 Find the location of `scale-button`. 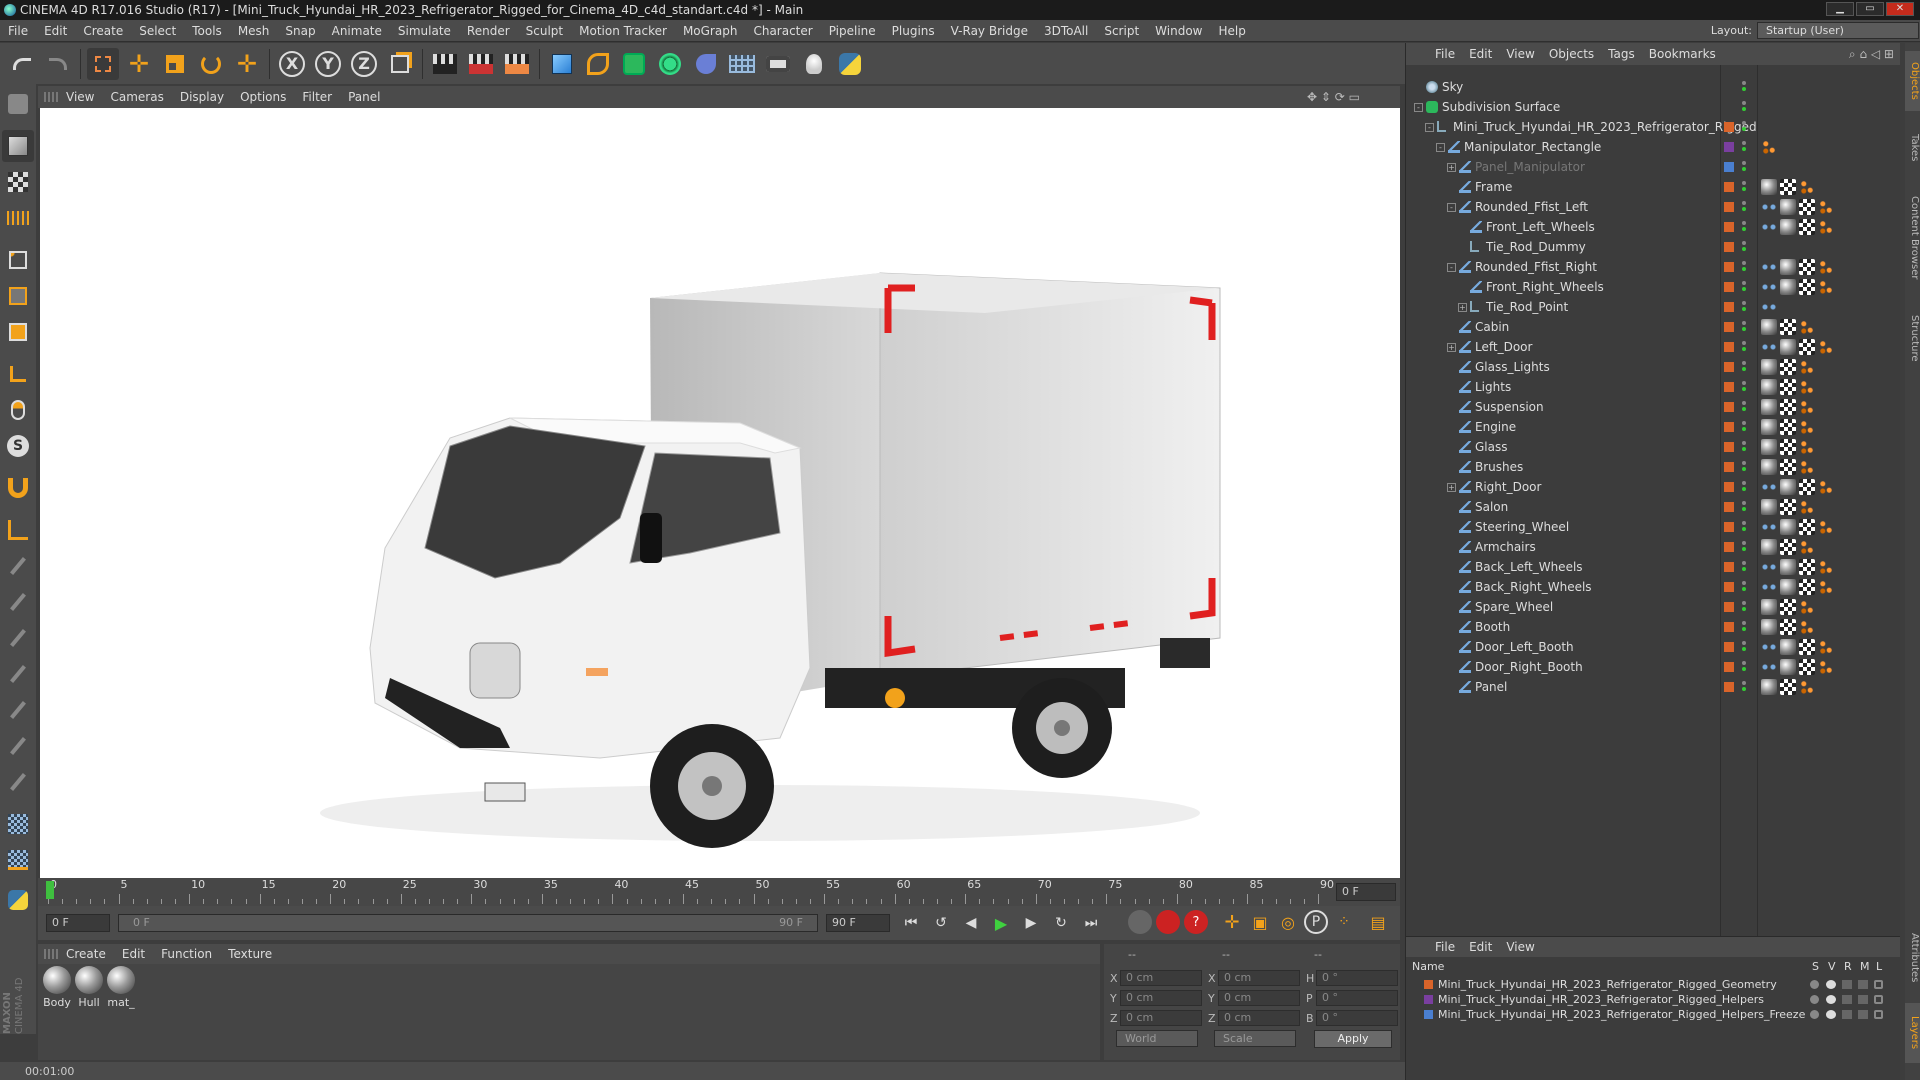

scale-button is located at coordinates (175, 64).